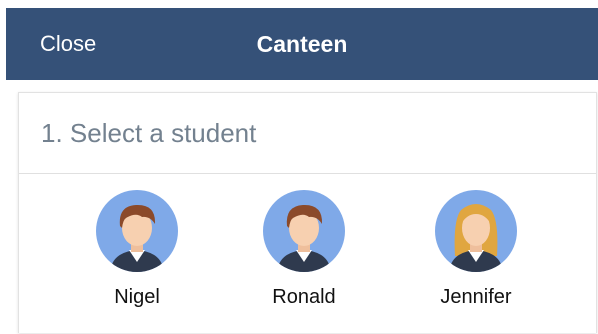  I want to click on student-name: Ronald, so click(304, 297).